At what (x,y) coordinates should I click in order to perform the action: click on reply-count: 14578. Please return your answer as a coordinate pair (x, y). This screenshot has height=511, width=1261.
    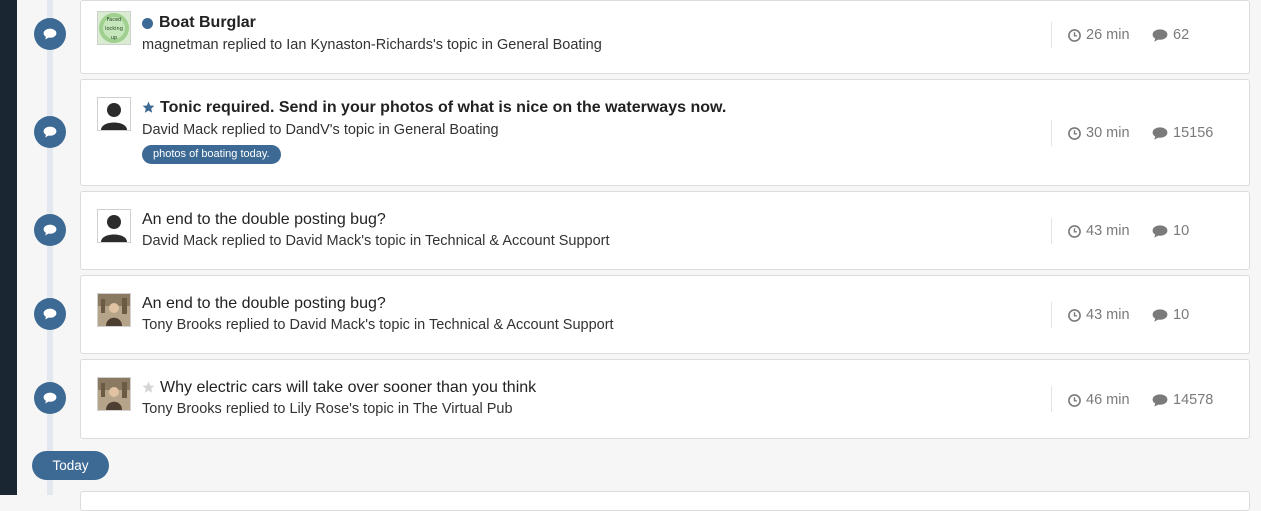
    Looking at the image, I should click on (1193, 400).